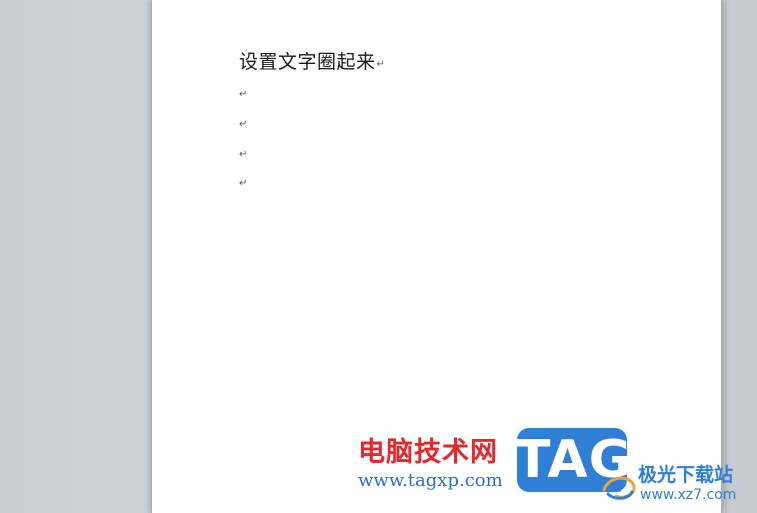  I want to click on watermark-site-name: 电脑技术网, so click(428, 452).